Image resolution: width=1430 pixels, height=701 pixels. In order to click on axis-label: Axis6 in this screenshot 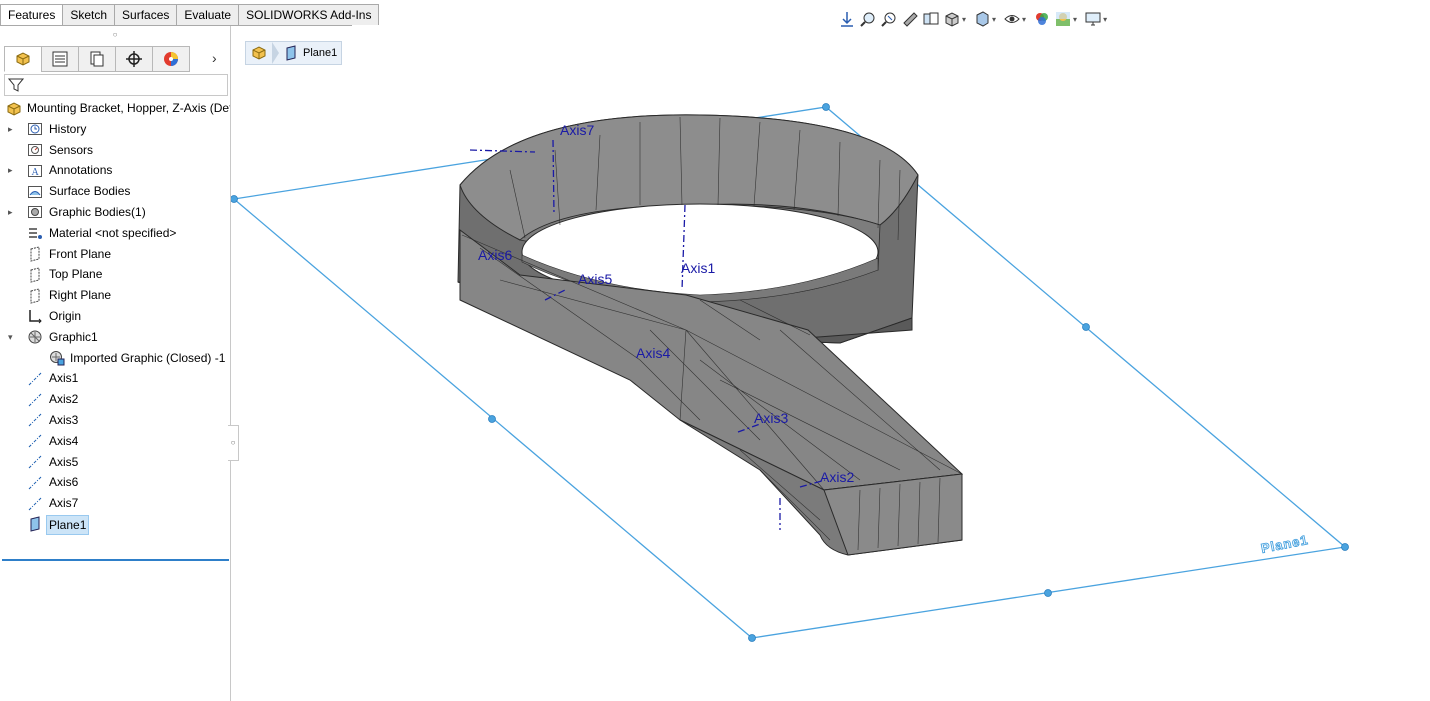, I will do `click(495, 255)`.